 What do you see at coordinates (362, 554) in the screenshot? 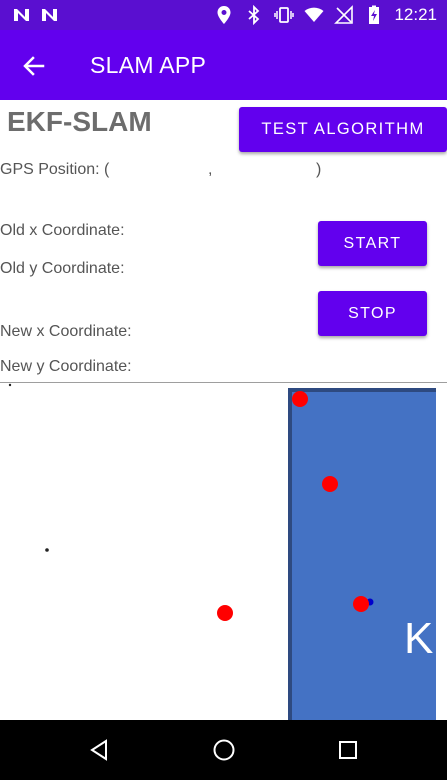
I see `building-block` at bounding box center [362, 554].